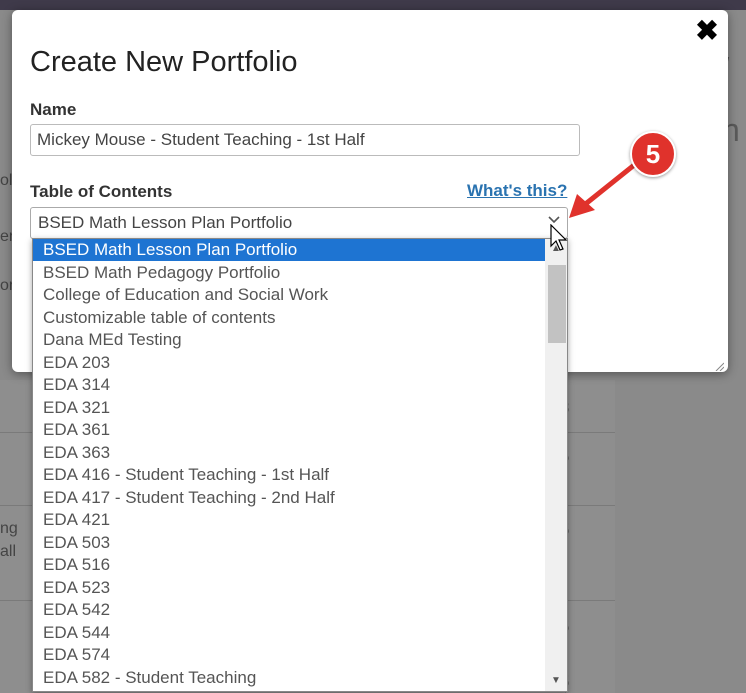 The image size is (746, 693). Describe the element at coordinates (293, 678) in the screenshot. I see `dropdown-option: EDA 582 - Student Teaching` at that location.